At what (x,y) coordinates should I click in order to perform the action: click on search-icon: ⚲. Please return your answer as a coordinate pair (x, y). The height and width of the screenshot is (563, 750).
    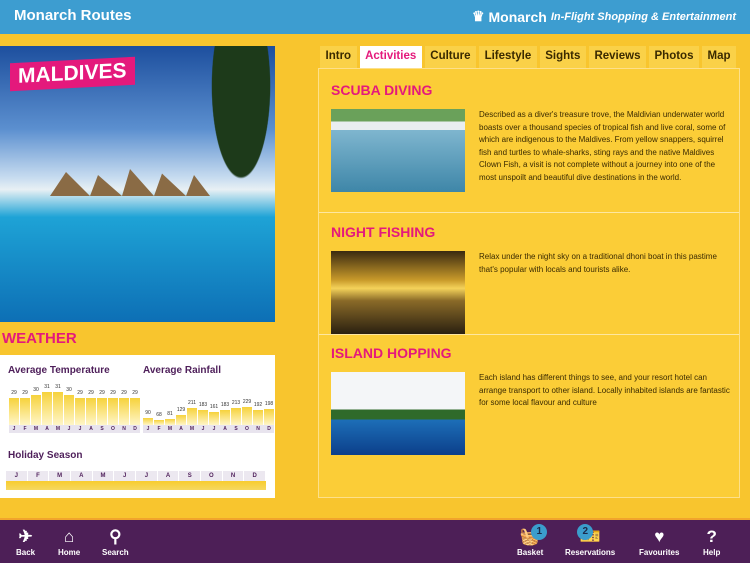
    Looking at the image, I should click on (115, 536).